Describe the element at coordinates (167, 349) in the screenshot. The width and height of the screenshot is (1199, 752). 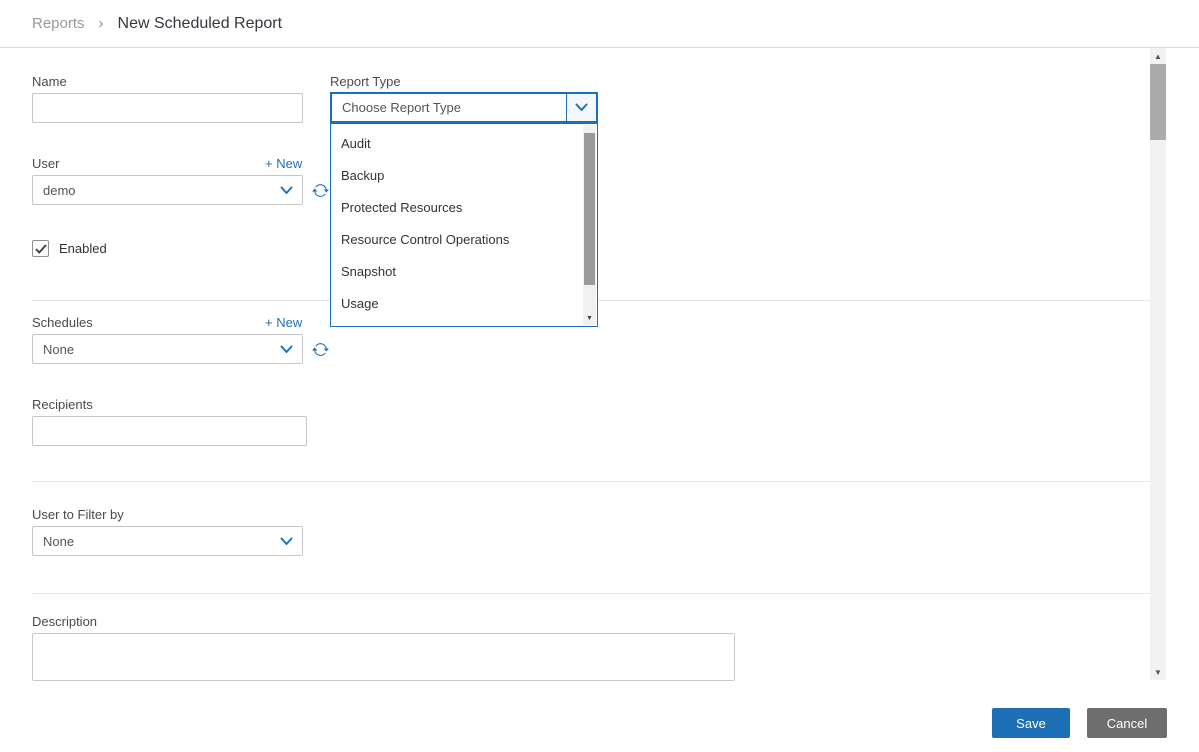
I see `schedules-select: None` at that location.